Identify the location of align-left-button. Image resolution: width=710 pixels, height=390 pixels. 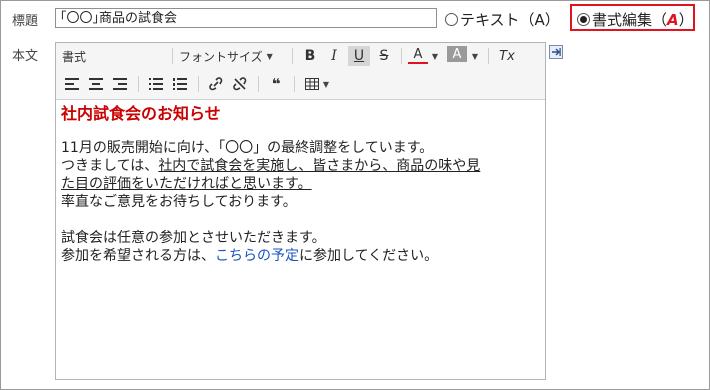
(72, 84).